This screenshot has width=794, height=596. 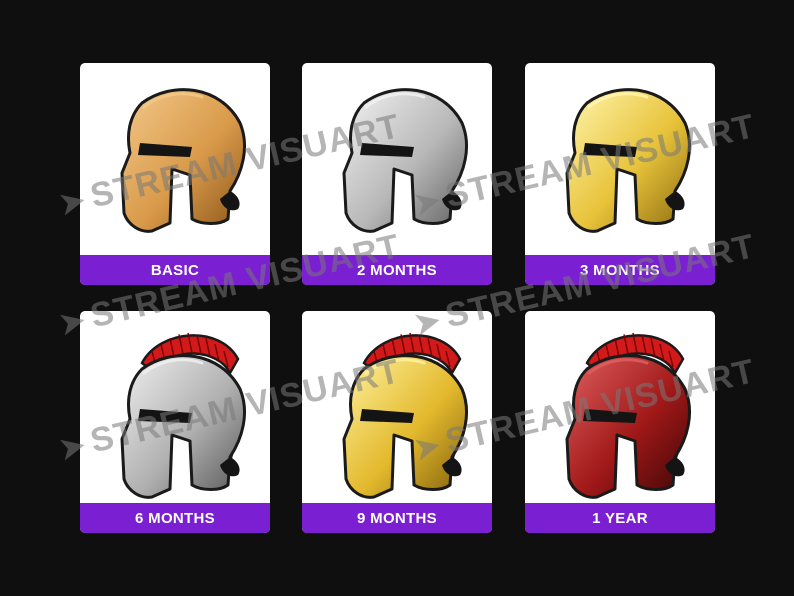 What do you see at coordinates (175, 270) in the screenshot?
I see `badge-label: BASIC` at bounding box center [175, 270].